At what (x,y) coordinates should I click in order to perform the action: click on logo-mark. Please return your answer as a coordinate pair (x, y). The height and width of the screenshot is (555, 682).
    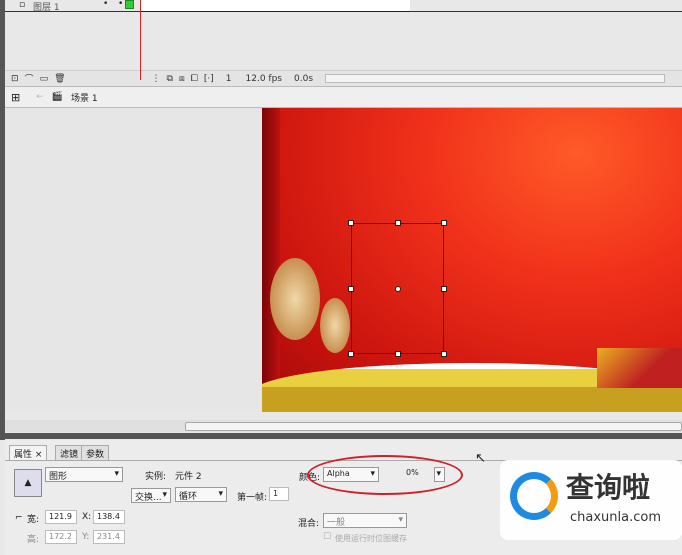
    Looking at the image, I should click on (534, 496).